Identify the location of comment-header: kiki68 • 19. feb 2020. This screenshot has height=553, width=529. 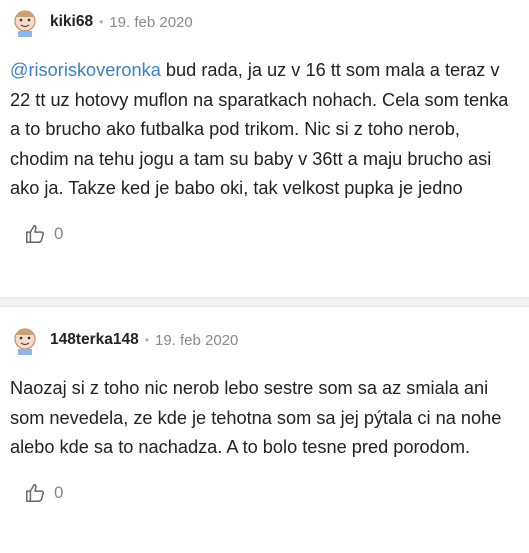
(264, 21).